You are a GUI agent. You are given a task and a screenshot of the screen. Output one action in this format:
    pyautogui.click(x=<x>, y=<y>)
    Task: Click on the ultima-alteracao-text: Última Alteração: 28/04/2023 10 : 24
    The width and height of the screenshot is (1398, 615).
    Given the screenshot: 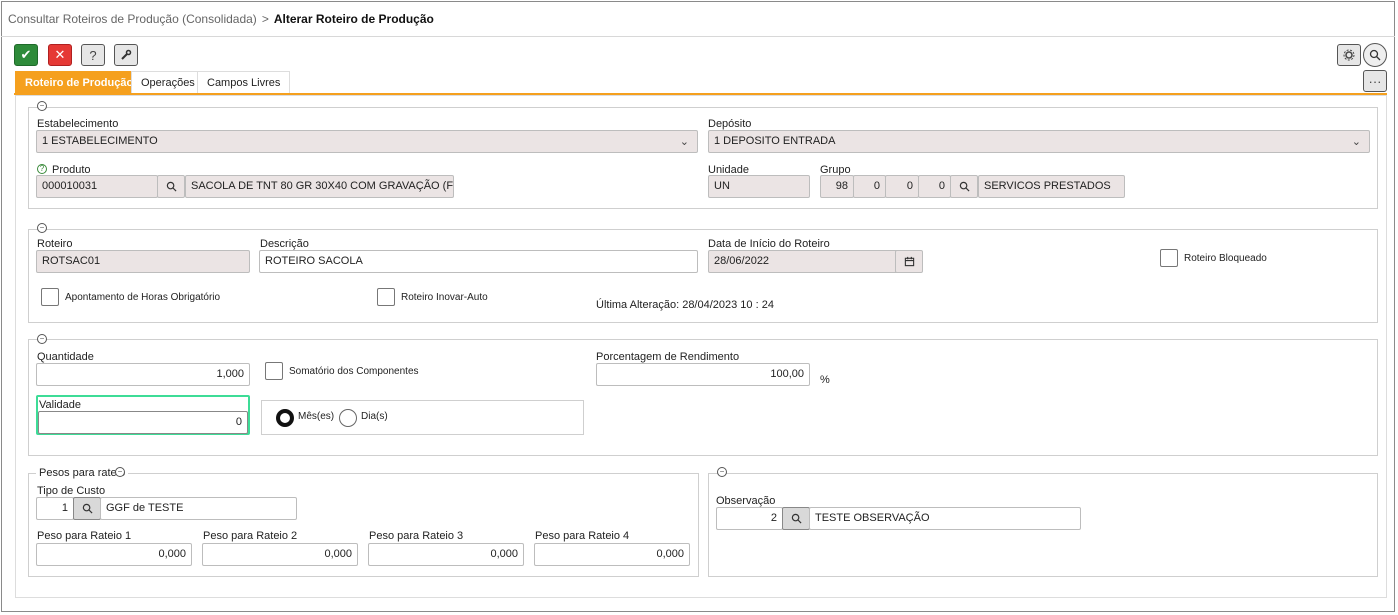 What is the action you would take?
    pyautogui.click(x=685, y=305)
    